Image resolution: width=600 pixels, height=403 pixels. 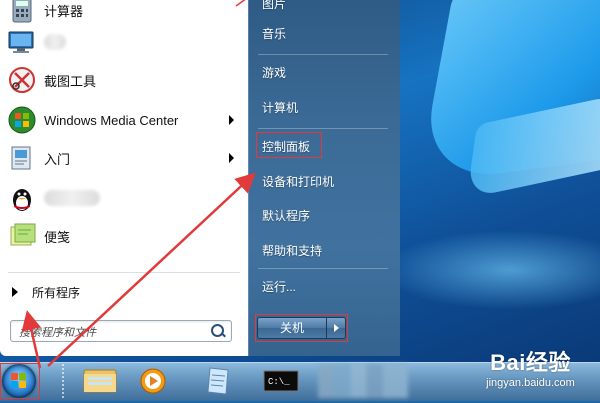 What do you see at coordinates (15, 292) in the screenshot?
I see `expand-arrow-icon` at bounding box center [15, 292].